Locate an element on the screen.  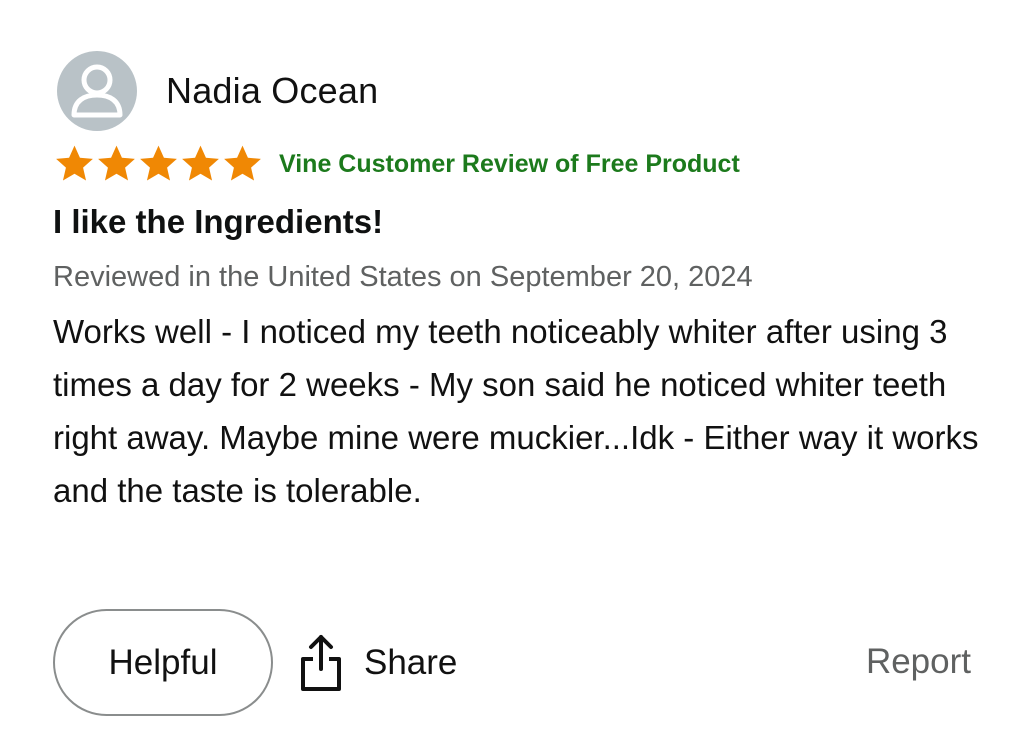
star-rating is located at coordinates (158, 164).